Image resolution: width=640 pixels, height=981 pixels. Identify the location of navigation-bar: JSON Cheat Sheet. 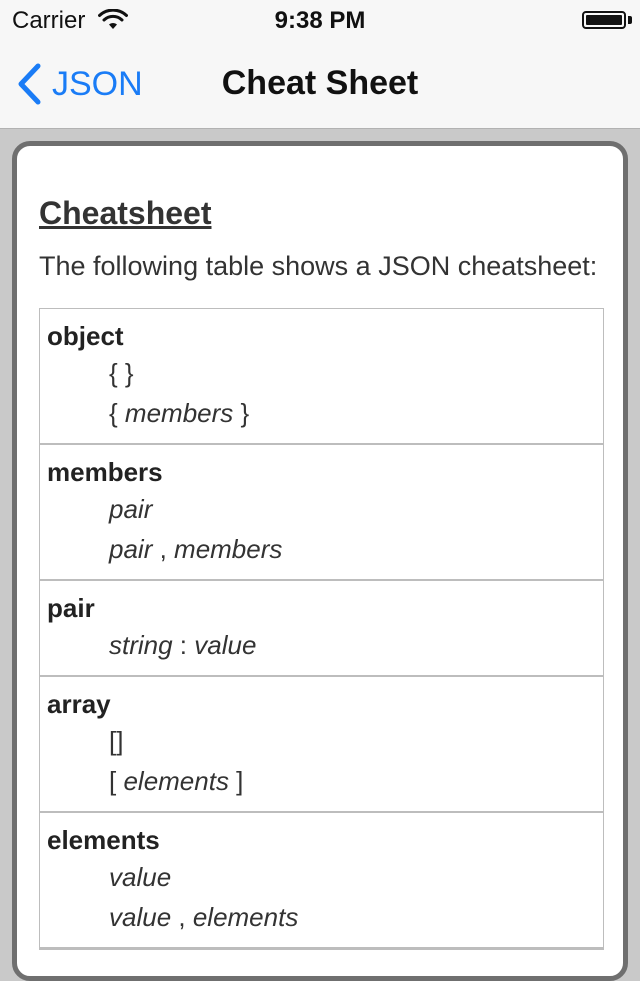
(320, 84).